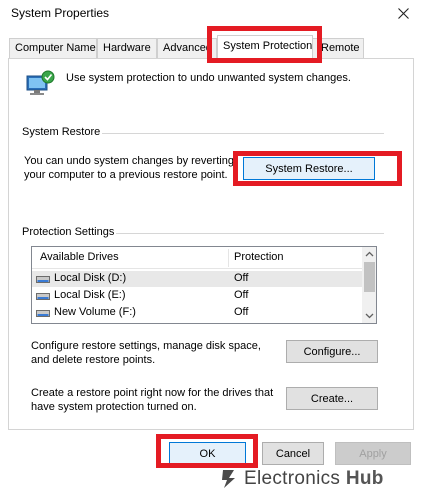  Describe the element at coordinates (340, 48) in the screenshot. I see `tab-label: Remote` at that location.